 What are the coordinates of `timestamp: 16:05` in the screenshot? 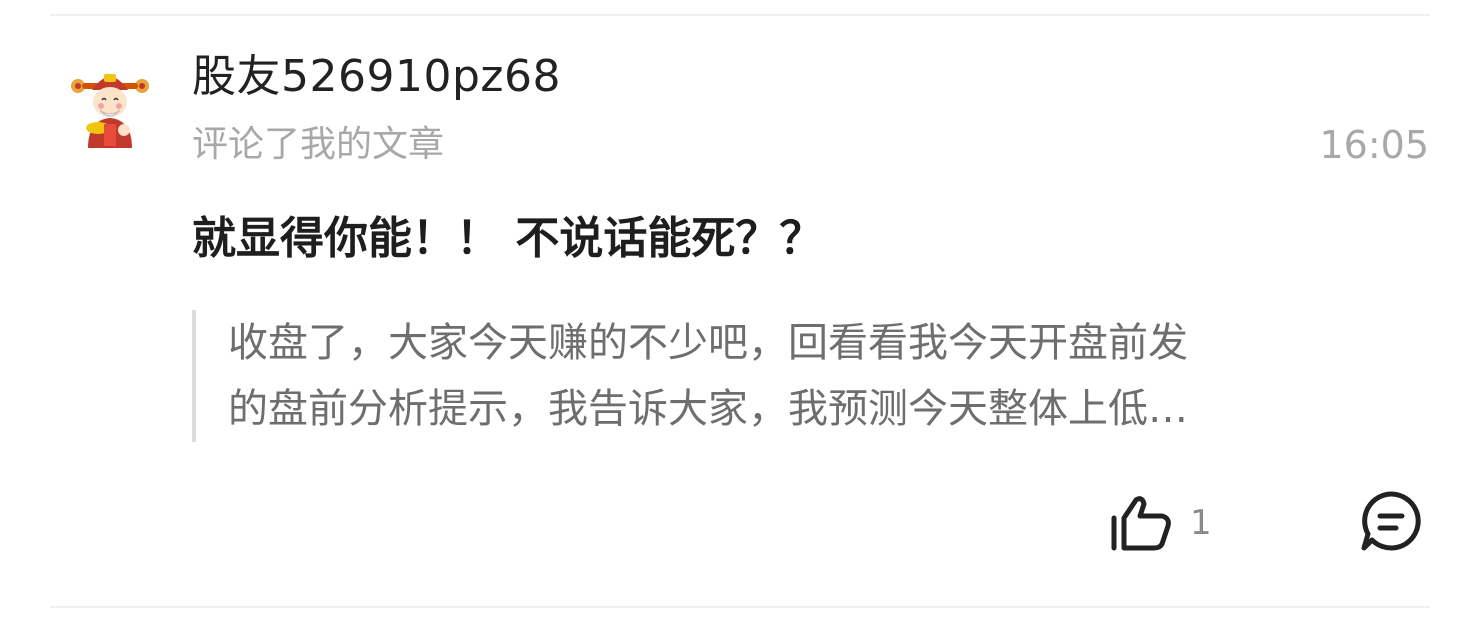 It's located at (1374, 145).